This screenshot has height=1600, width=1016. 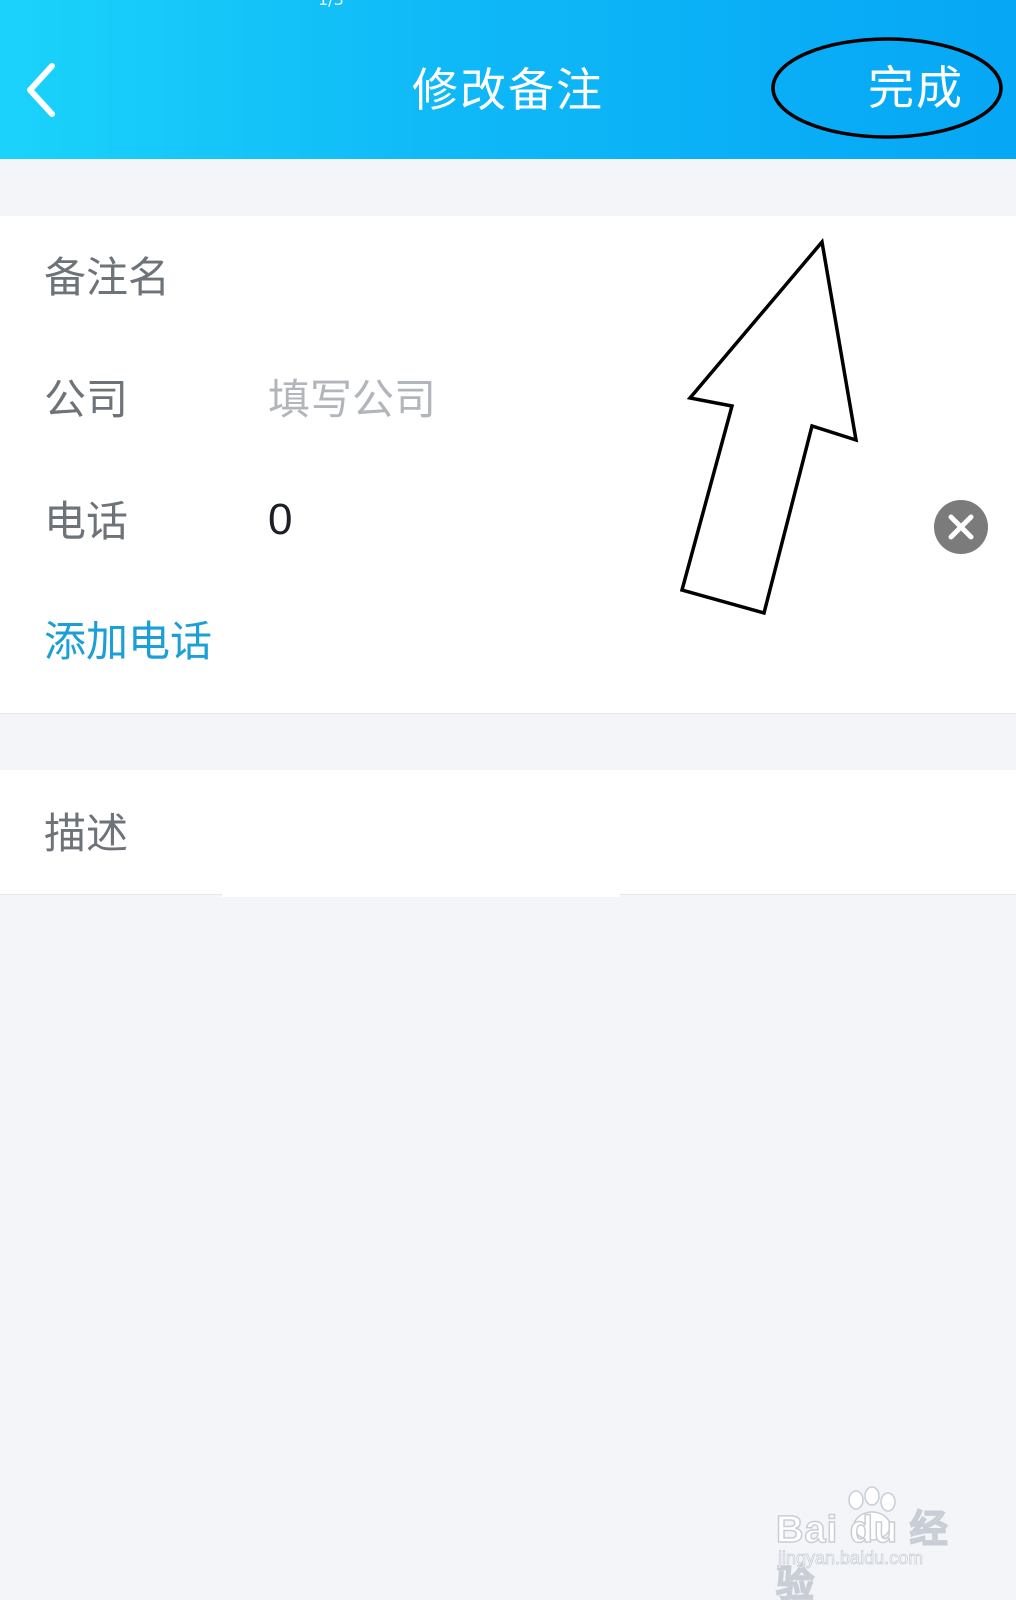 What do you see at coordinates (86, 521) in the screenshot?
I see `phone-label: 电话` at bounding box center [86, 521].